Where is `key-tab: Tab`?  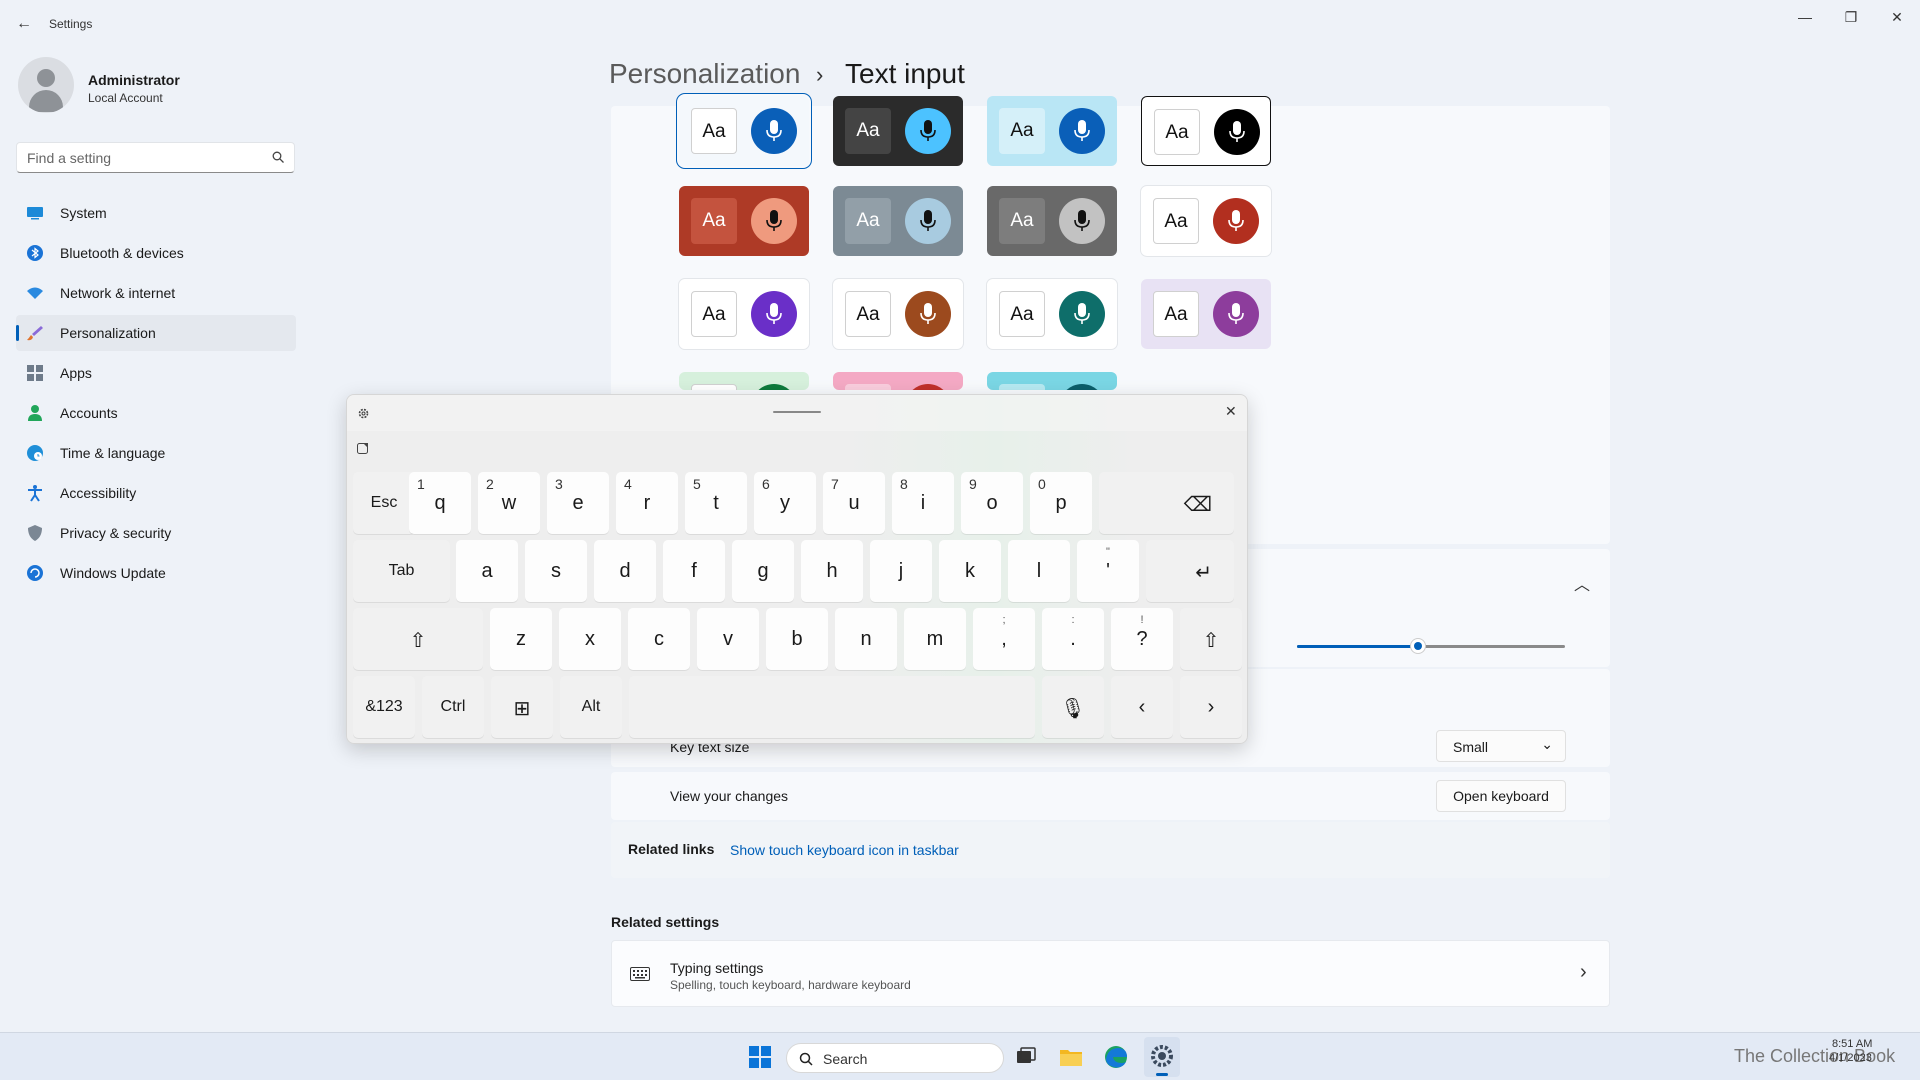 key-tab: Tab is located at coordinates (401, 571).